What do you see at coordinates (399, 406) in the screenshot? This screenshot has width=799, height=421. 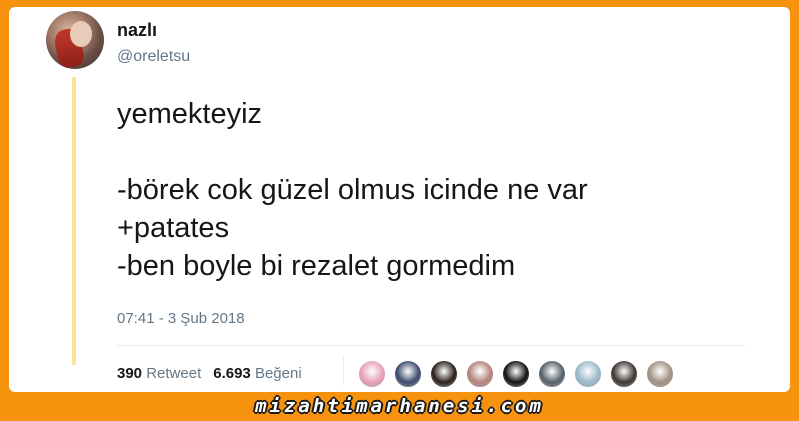 I see `watermark: mizahtimarhanesi.com` at bounding box center [399, 406].